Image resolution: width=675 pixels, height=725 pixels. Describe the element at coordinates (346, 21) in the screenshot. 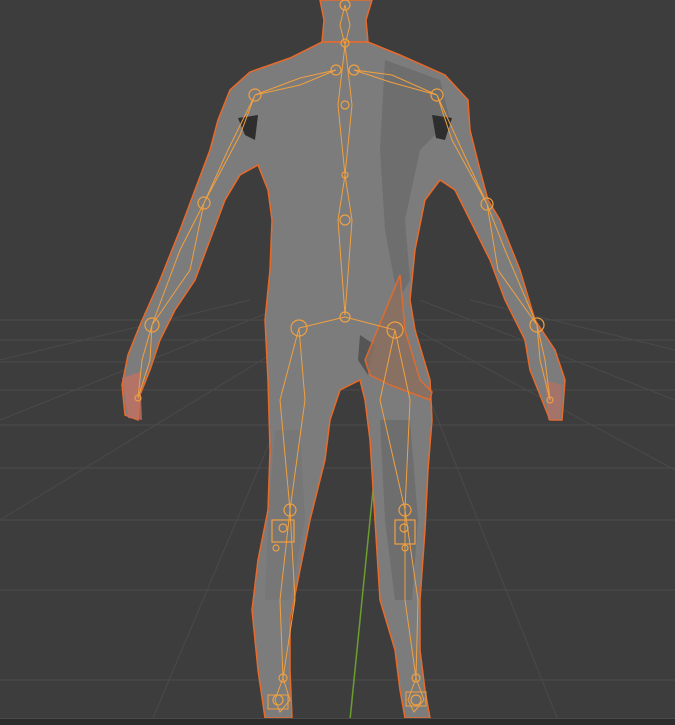

I see `mesh-neck` at that location.